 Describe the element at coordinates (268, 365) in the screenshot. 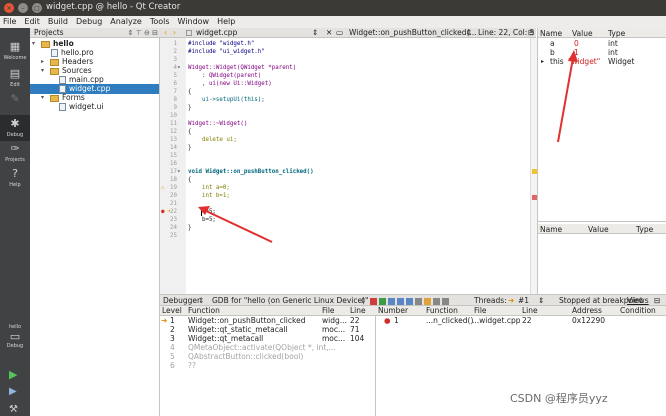

I see `stack-frame-row: 6 ??` at that location.